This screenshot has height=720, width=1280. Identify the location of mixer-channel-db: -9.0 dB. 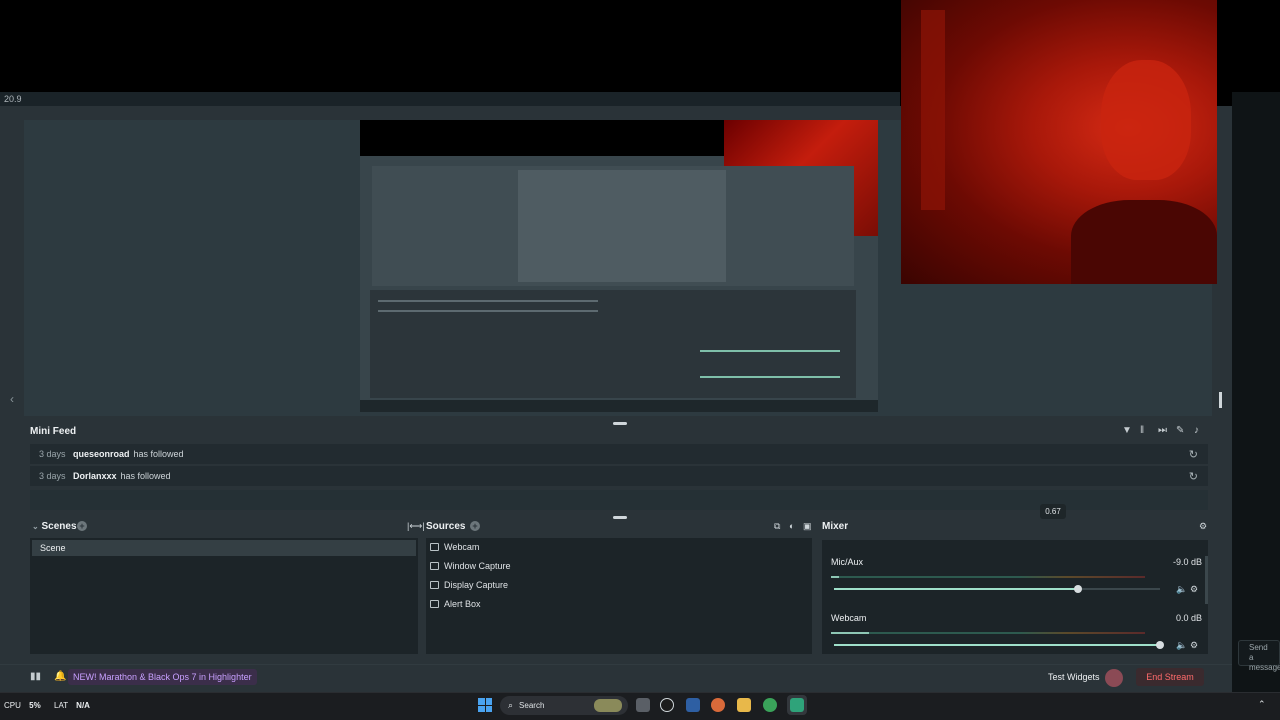
(1188, 562).